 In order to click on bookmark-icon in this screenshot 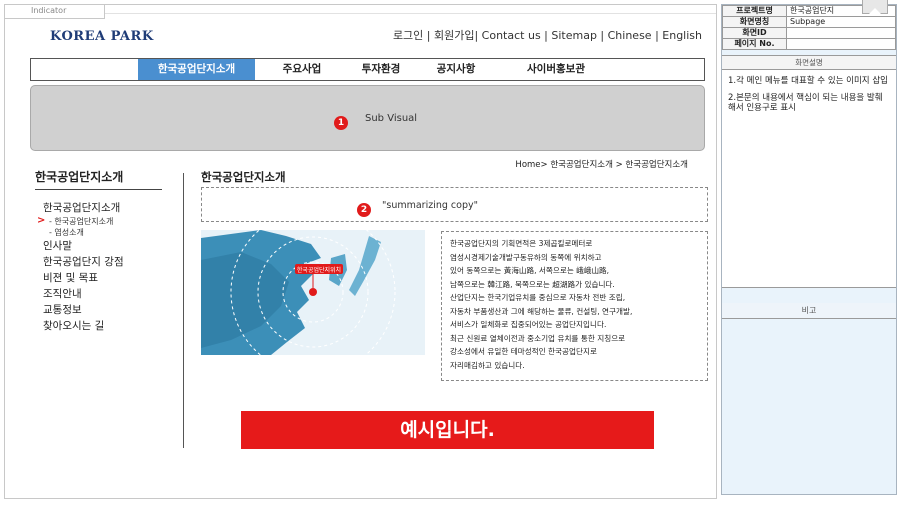, I will do `click(875, 7)`.